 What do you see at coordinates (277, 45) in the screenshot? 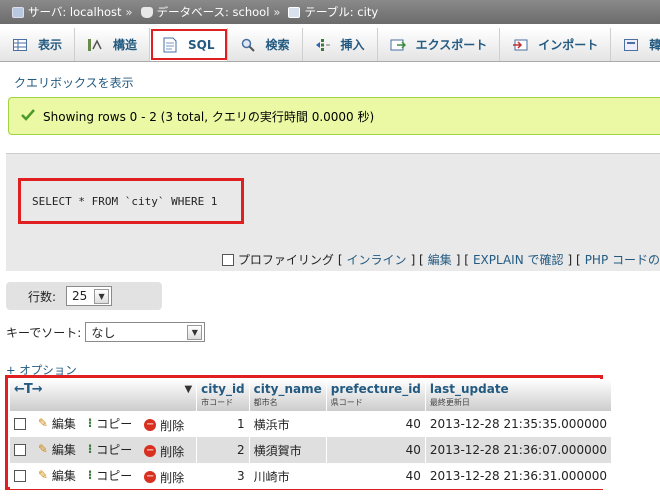
I see `tab-label: 検索` at bounding box center [277, 45].